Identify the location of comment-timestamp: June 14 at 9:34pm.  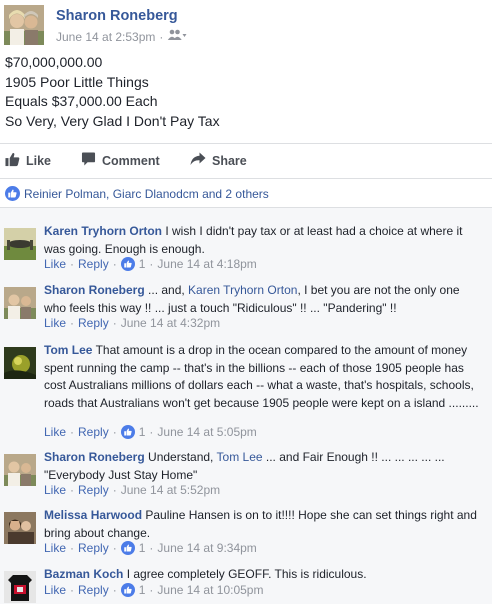
(206, 548).